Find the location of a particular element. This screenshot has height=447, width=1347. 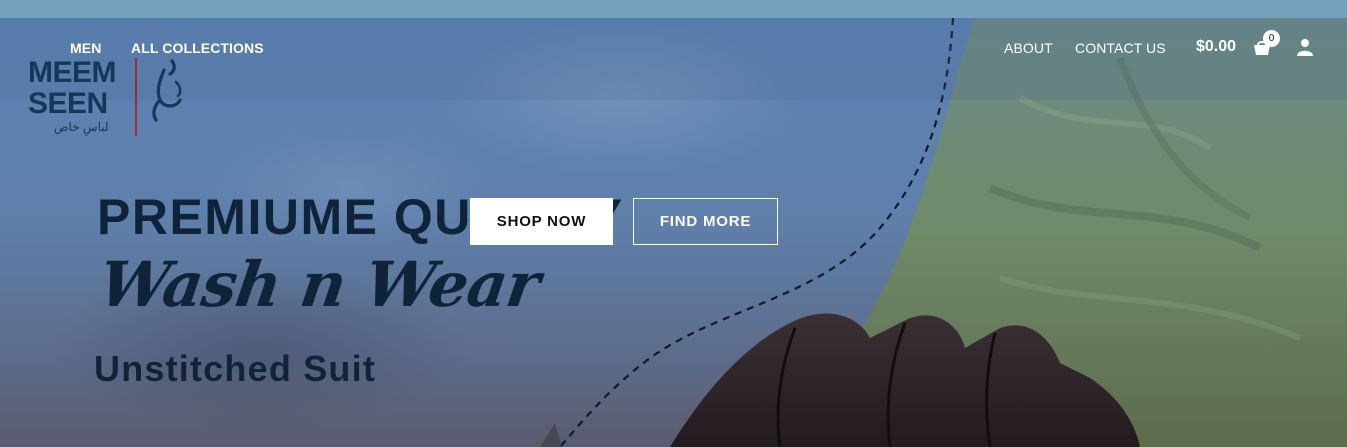

cart-total: $0.00 is located at coordinates (1216, 47).